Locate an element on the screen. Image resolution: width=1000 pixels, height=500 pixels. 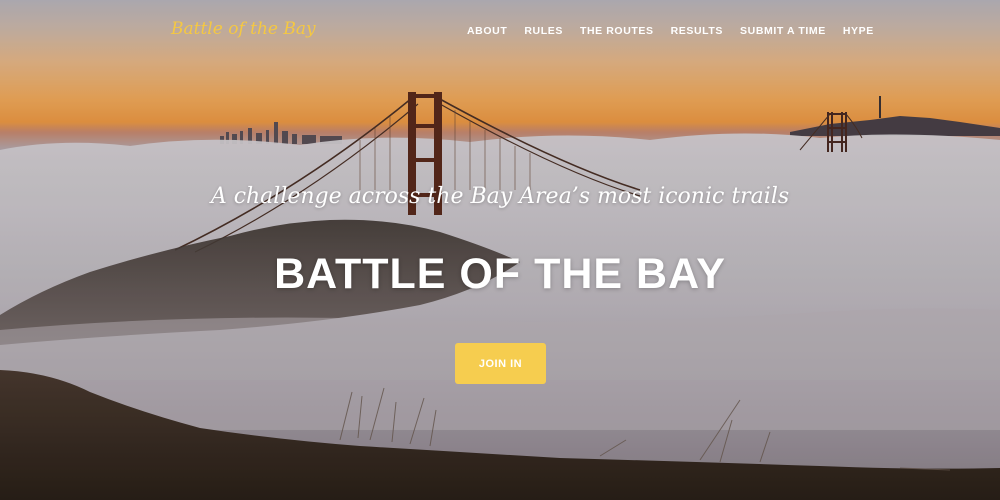
nav-link-rules: RULES is located at coordinates (543, 31).